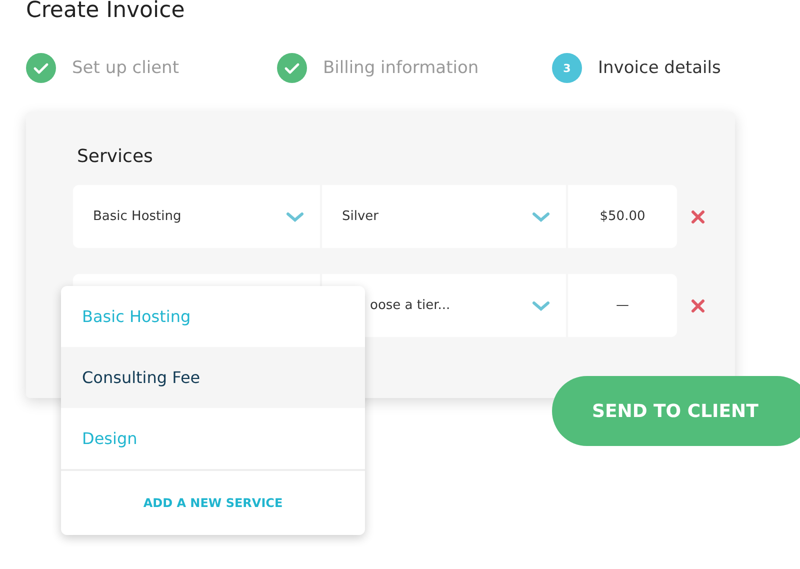  I want to click on tier-select: Silver, so click(444, 216).